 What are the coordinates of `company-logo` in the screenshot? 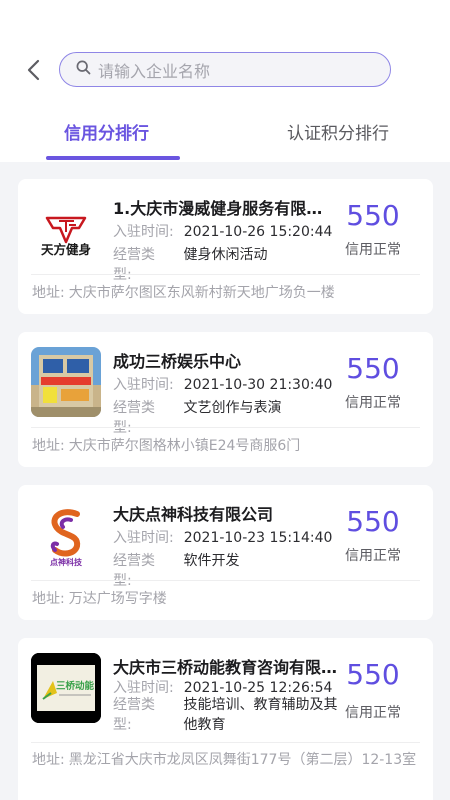 It's located at (66, 382).